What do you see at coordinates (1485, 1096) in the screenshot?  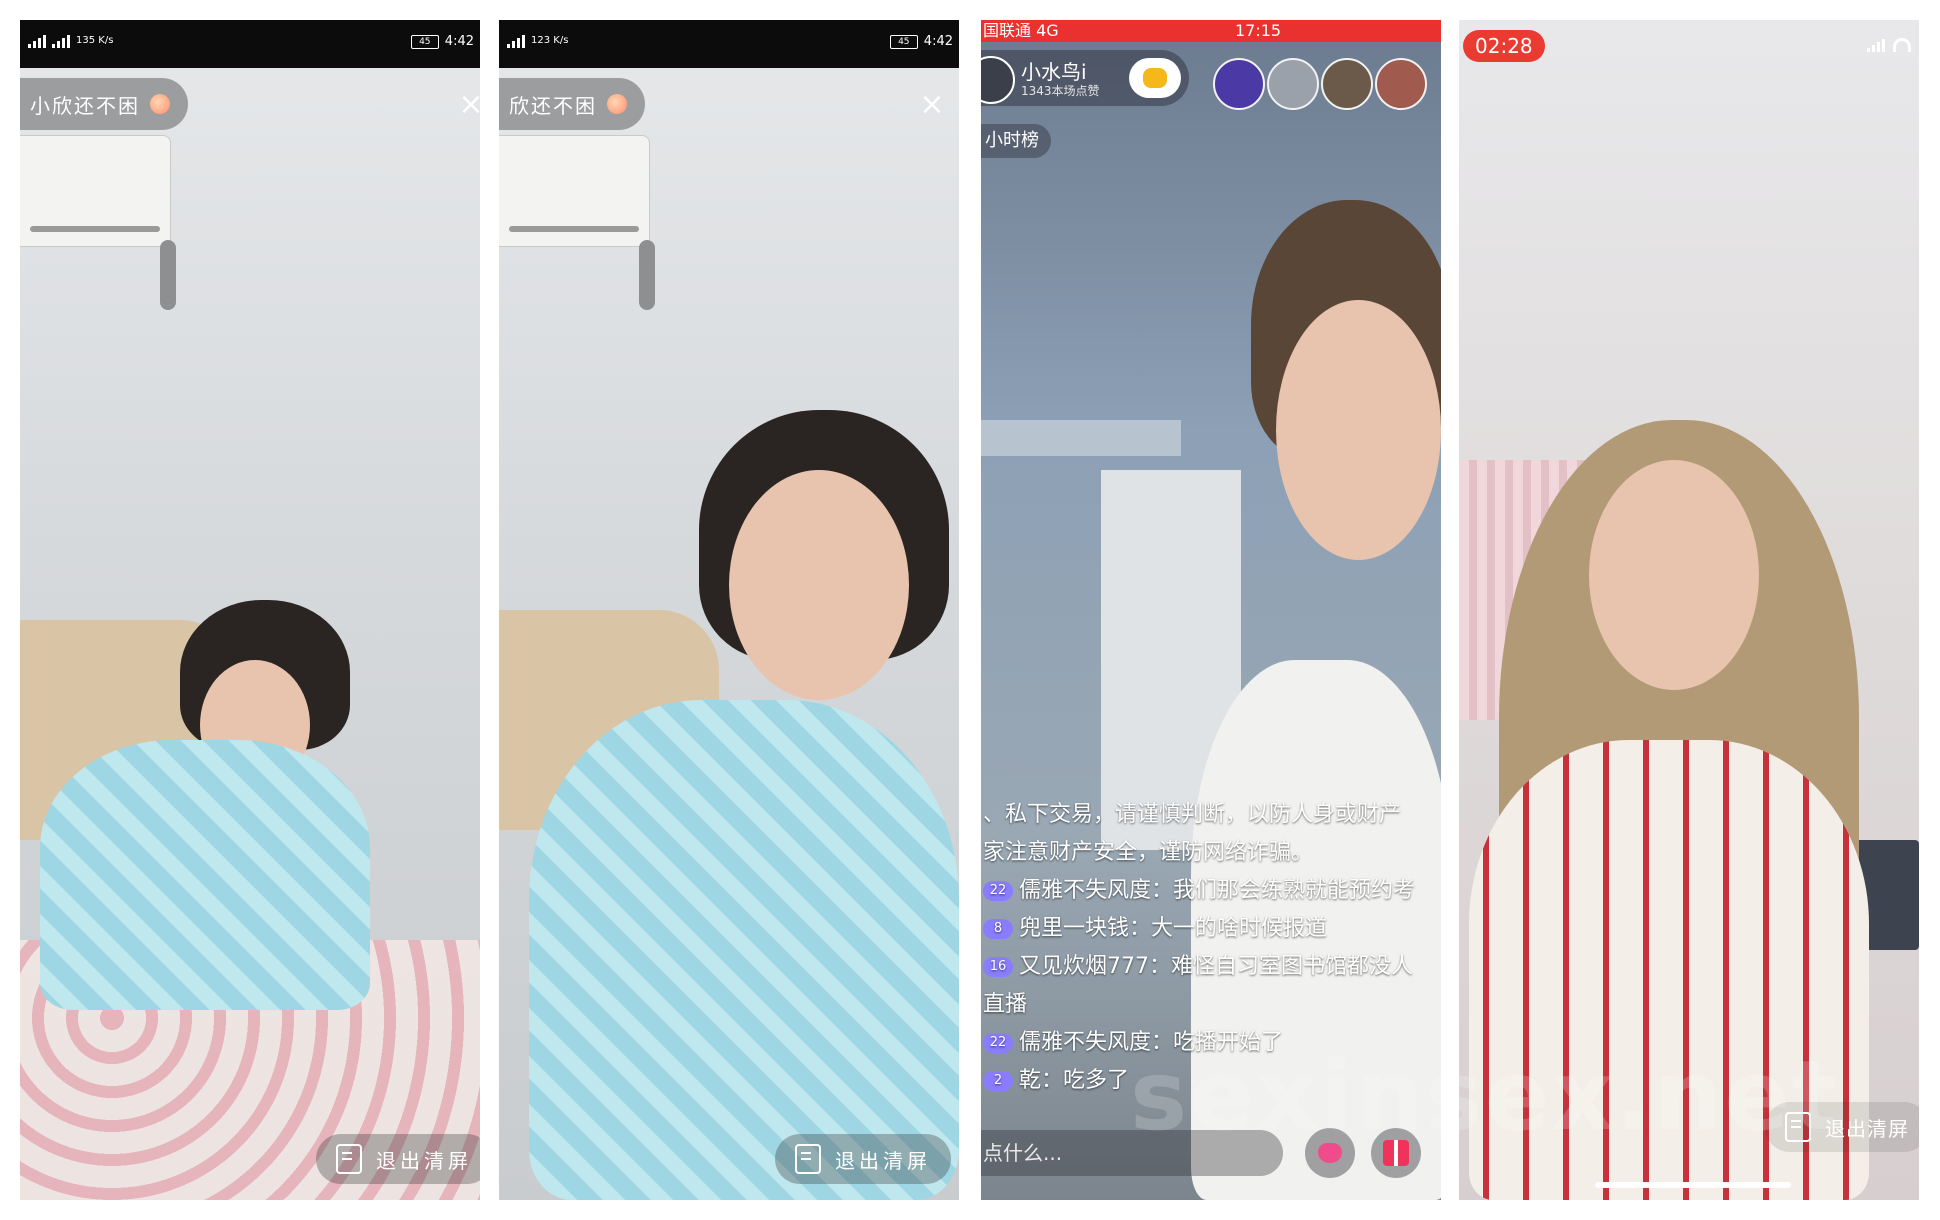 I see `watermark: sexinsex.net` at bounding box center [1485, 1096].